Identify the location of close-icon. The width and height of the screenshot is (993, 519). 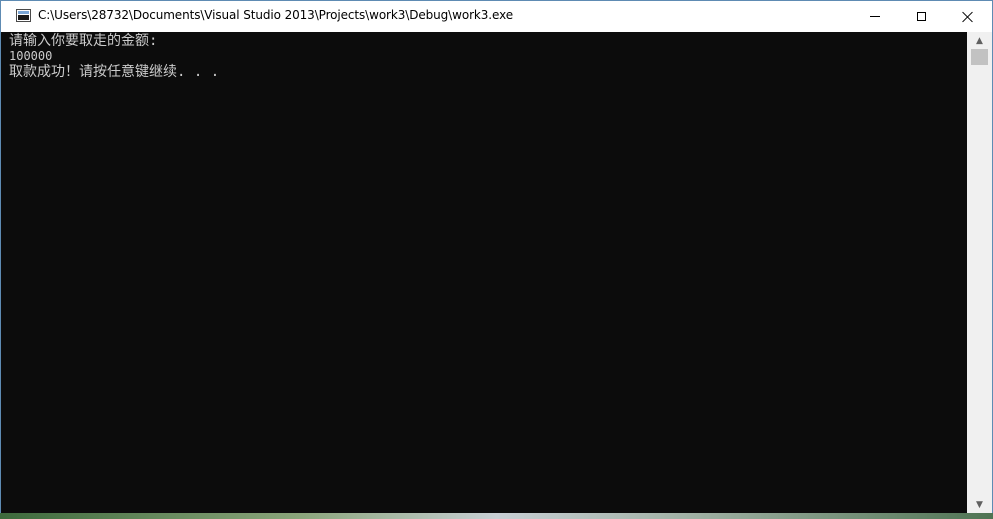
(967, 16).